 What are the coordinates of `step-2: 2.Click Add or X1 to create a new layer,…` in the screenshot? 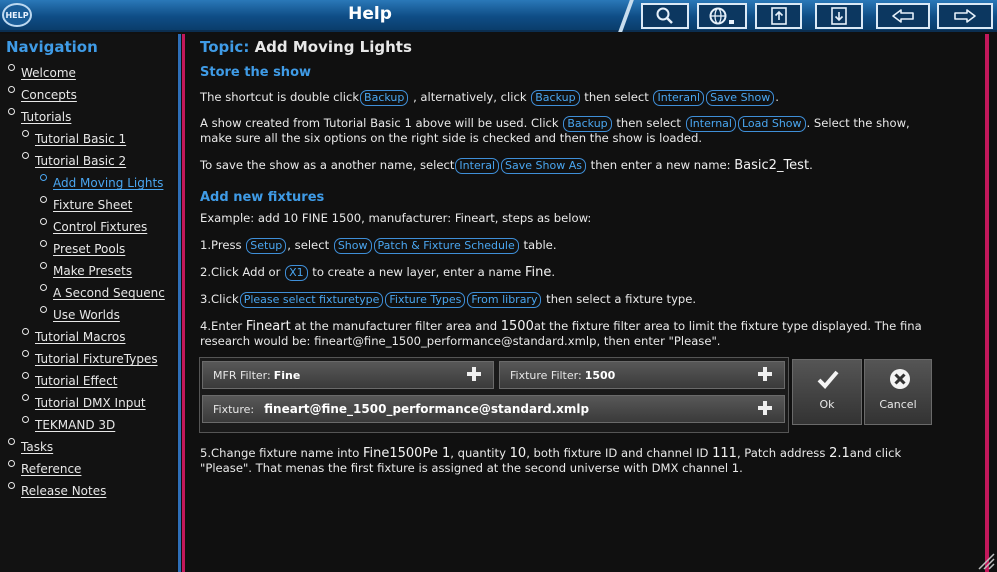 It's located at (378, 273).